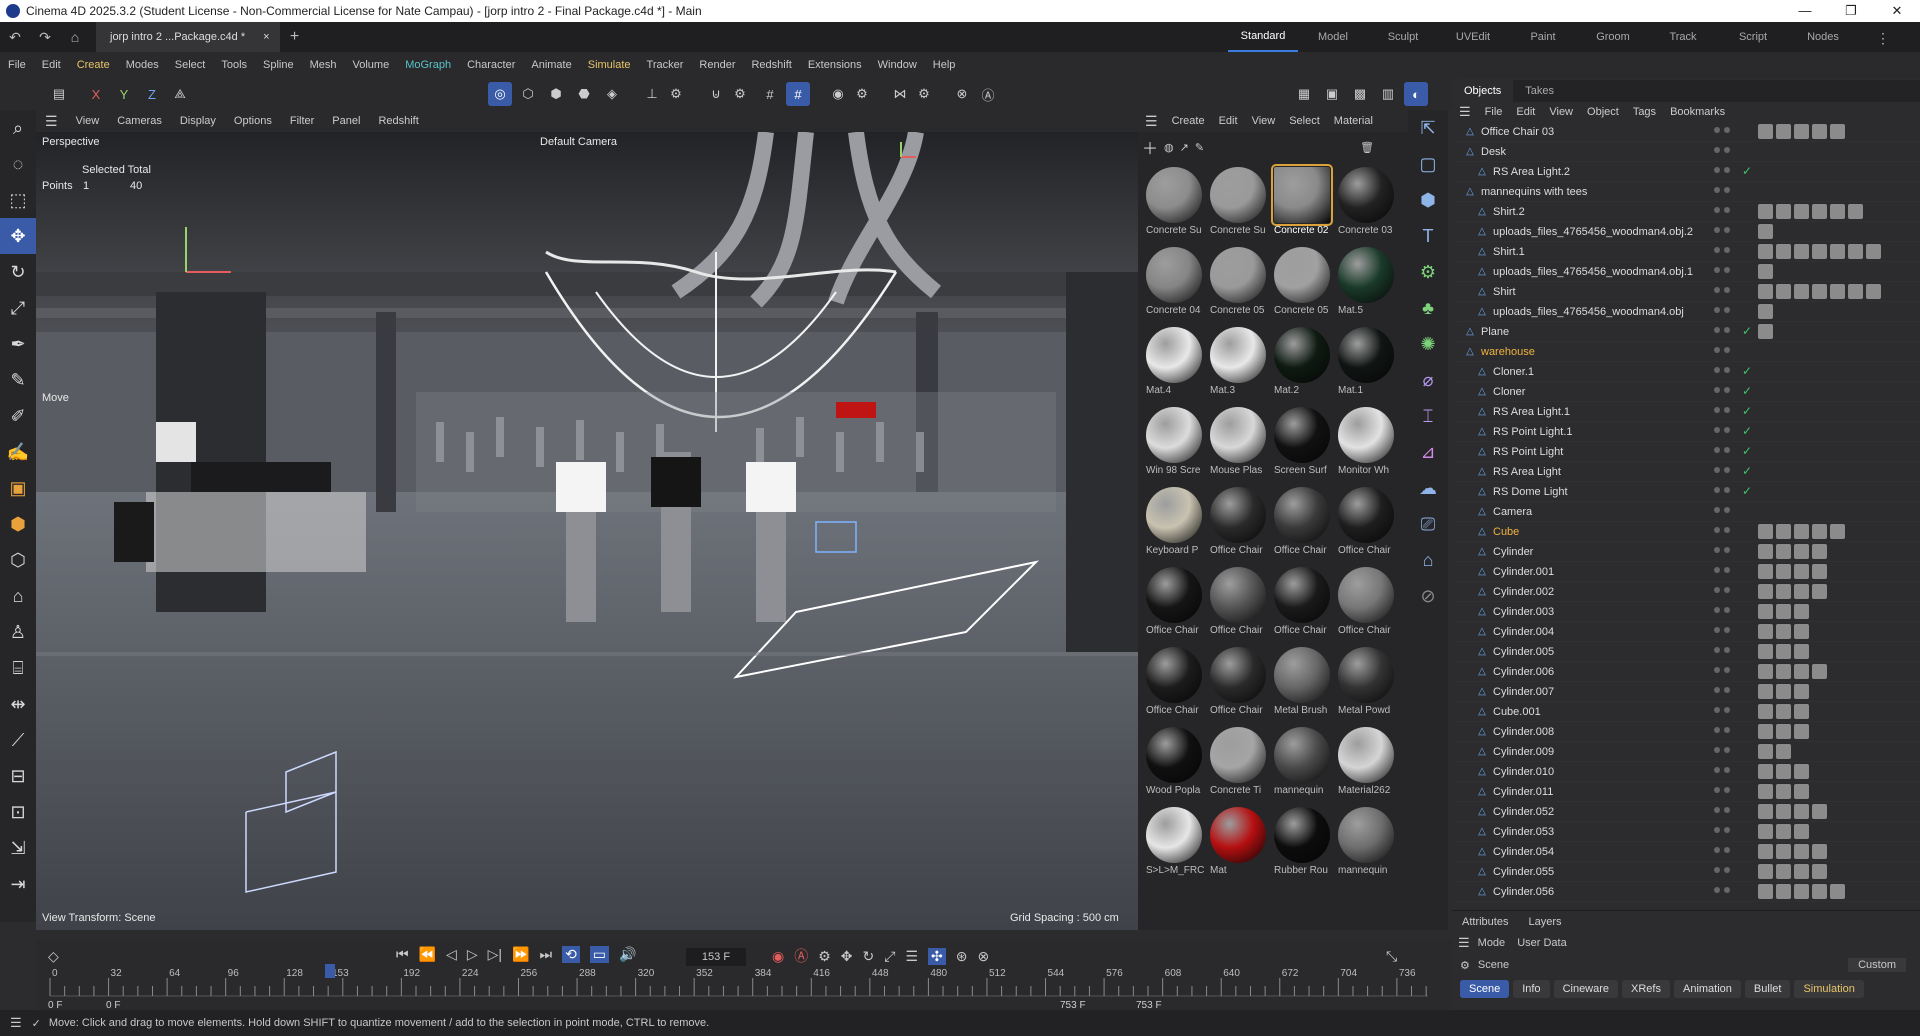 This screenshot has width=1920, height=1036. What do you see at coordinates (612, 94) in the screenshot?
I see `uv-mode-icon: ◈` at bounding box center [612, 94].